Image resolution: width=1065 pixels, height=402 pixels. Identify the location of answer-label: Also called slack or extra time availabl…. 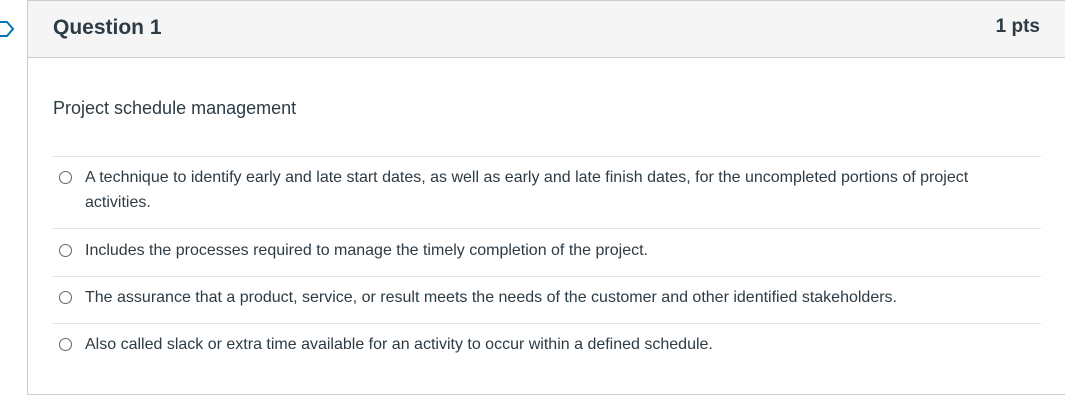
(563, 344).